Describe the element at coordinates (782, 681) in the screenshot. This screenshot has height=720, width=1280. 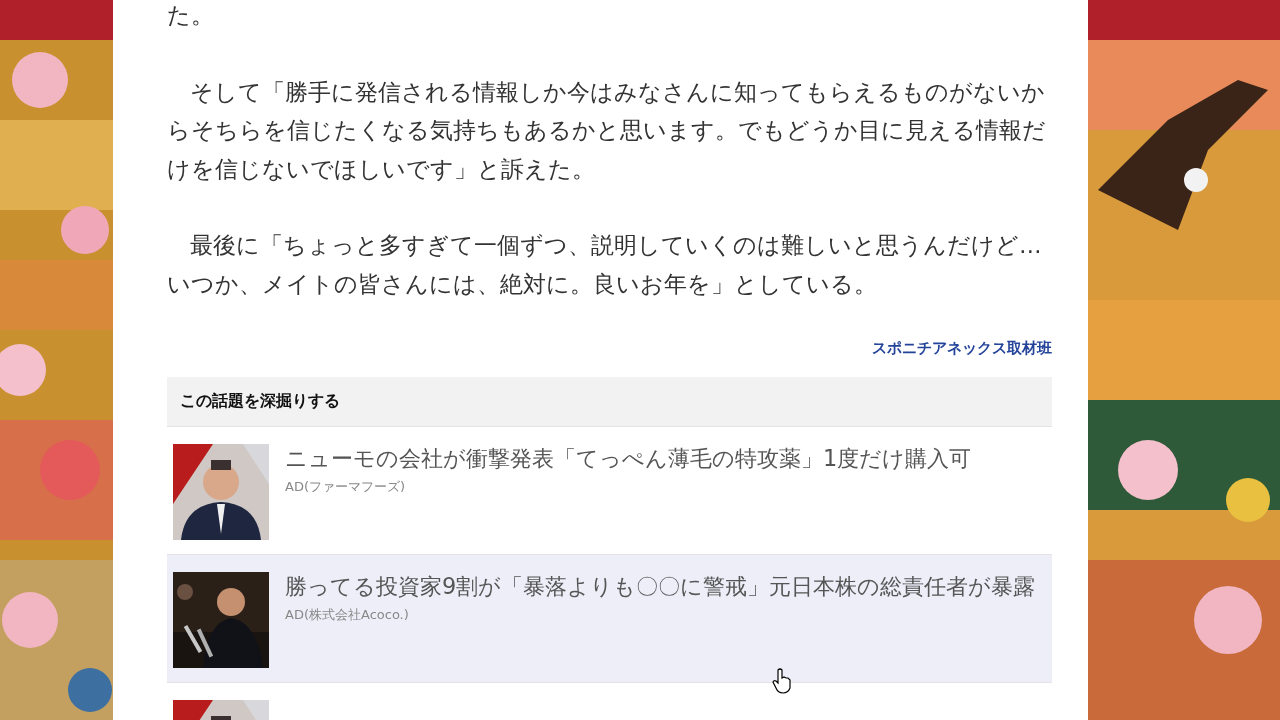
I see `hand-cursor-icon` at that location.